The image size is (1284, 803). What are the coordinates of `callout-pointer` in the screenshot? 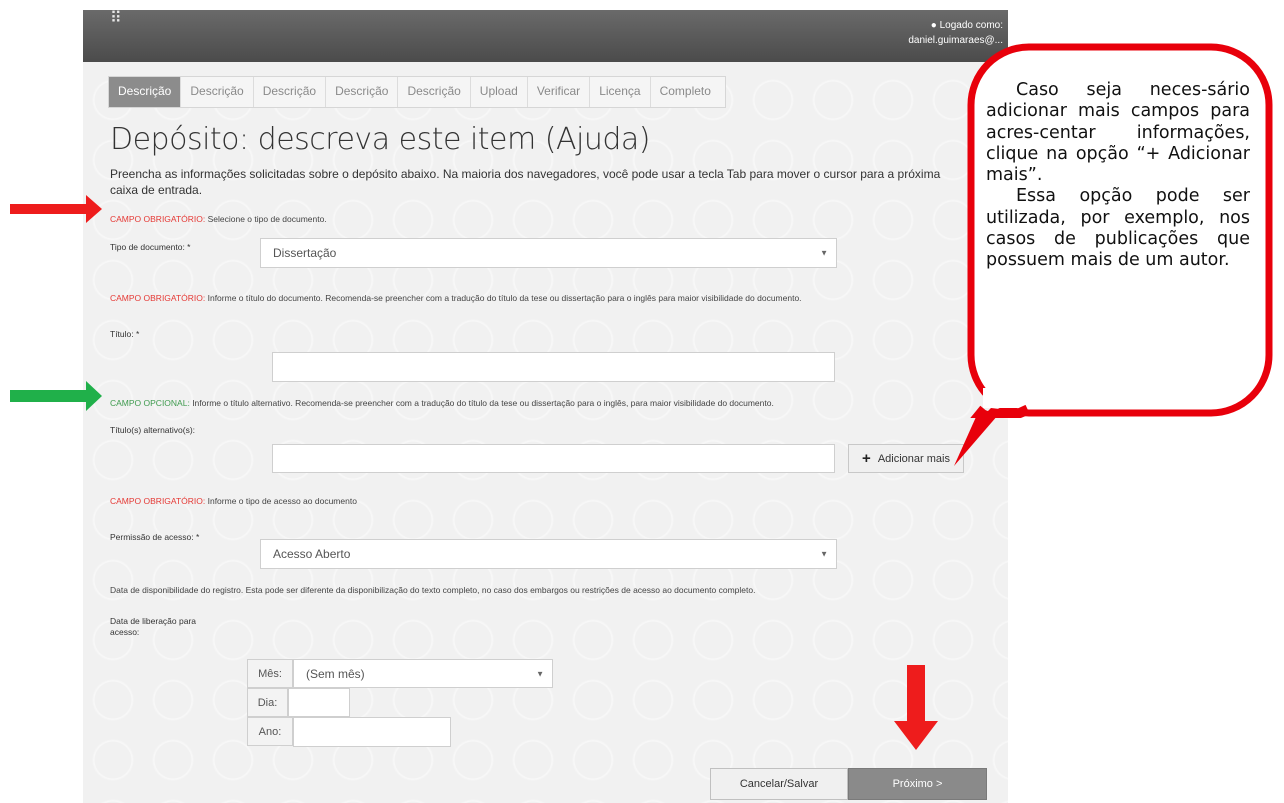 It's located at (976, 437).